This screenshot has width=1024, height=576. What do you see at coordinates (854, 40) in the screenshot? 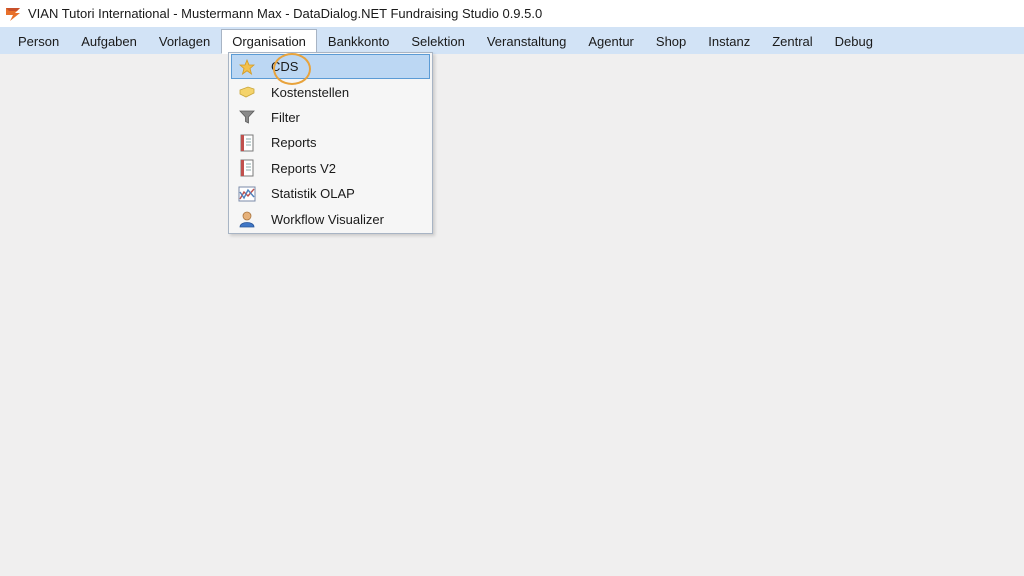
I see `menu-debug: Debug` at bounding box center [854, 40].